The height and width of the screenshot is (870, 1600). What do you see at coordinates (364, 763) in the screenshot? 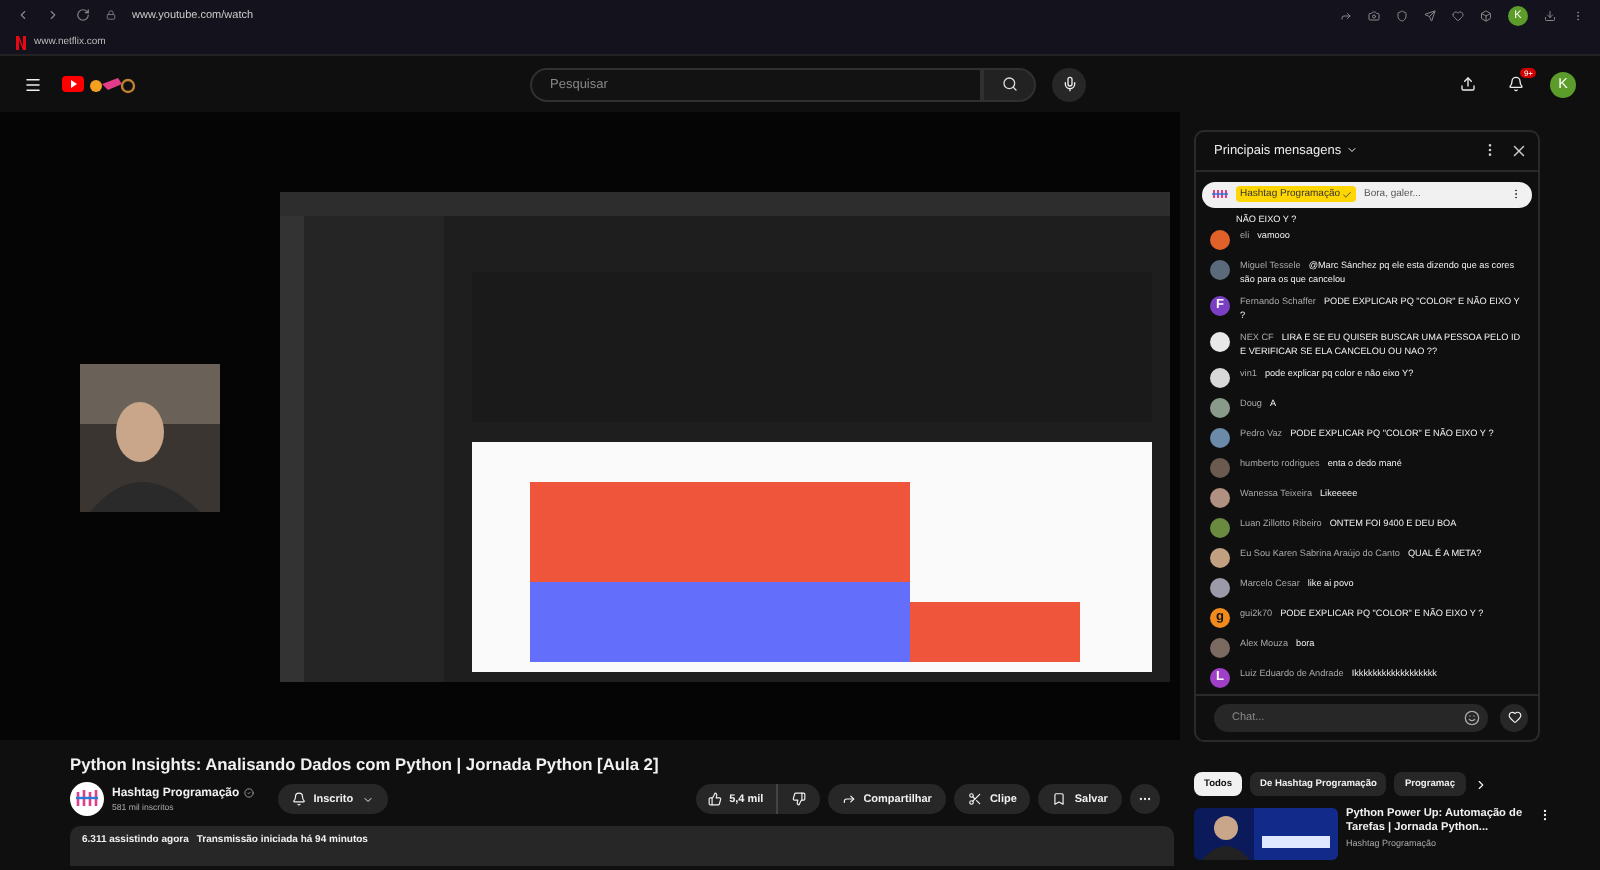
I see `video-title: Python Insights: Analisando Dados com Python | Jornada Python [Aula 2]` at bounding box center [364, 763].